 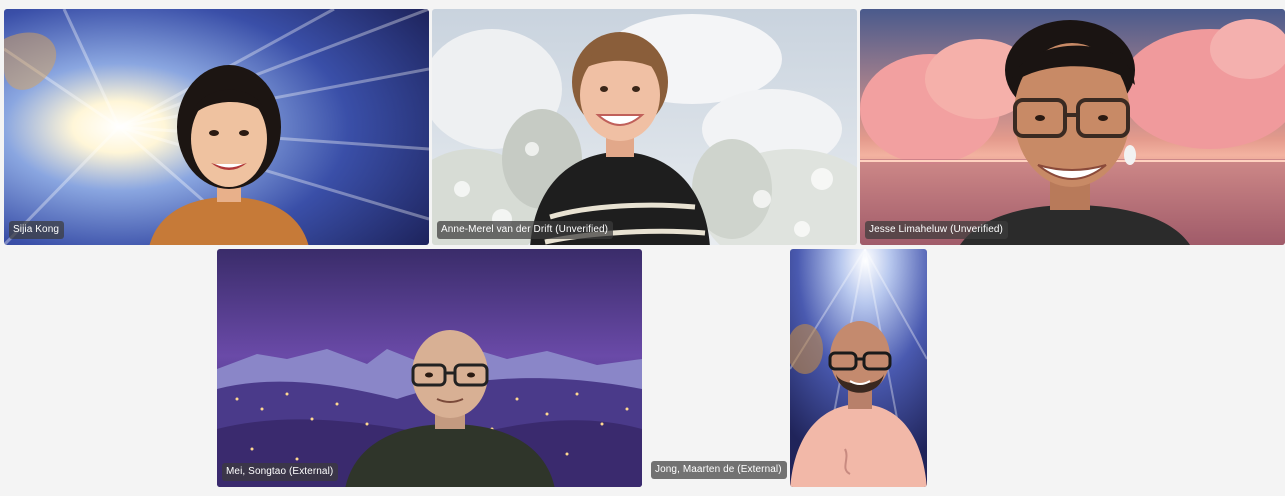 What do you see at coordinates (620, 138) in the screenshot?
I see `participant-video-anne-merel` at bounding box center [620, 138].